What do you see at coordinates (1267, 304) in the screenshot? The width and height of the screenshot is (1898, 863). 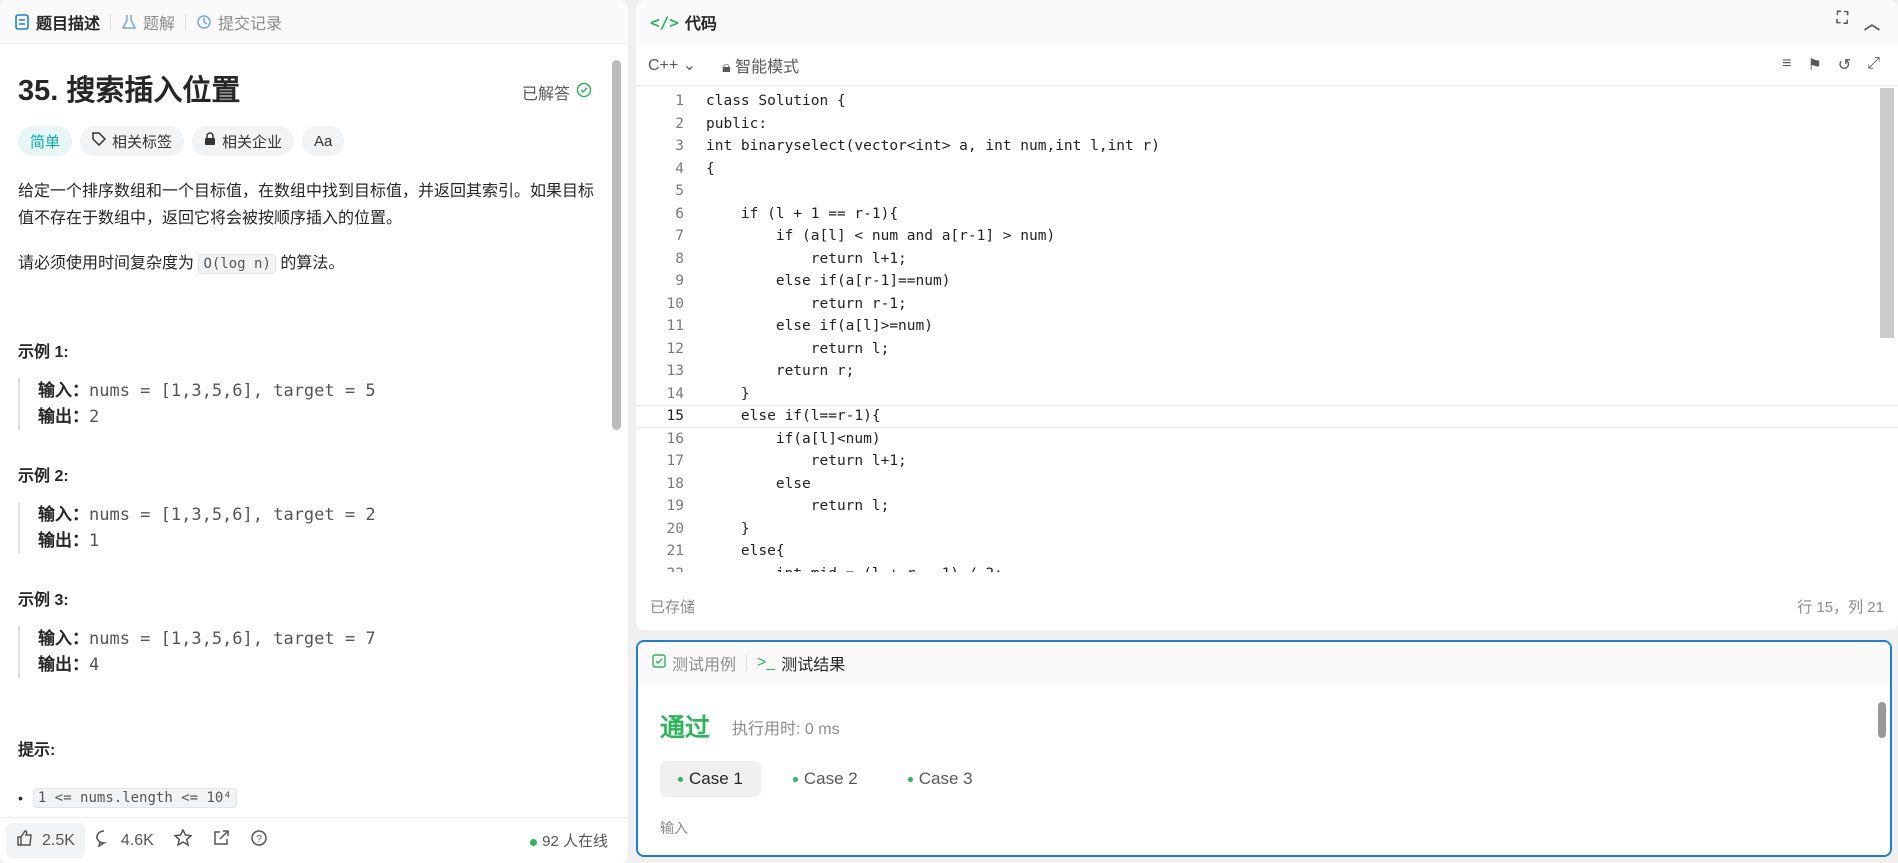 I see `code-line: 10 return r-1;` at bounding box center [1267, 304].